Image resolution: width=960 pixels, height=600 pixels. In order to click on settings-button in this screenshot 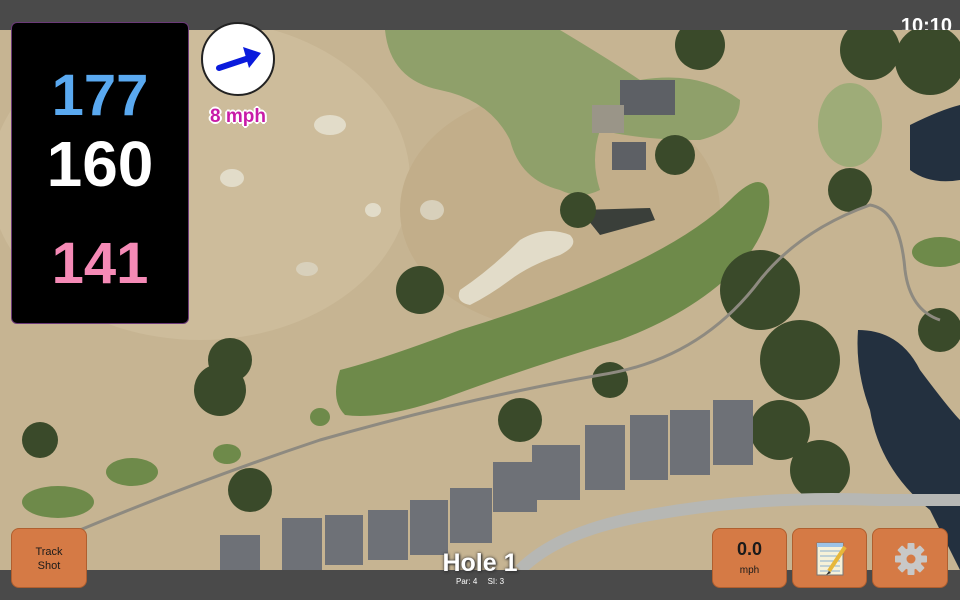, I will do `click(910, 558)`.